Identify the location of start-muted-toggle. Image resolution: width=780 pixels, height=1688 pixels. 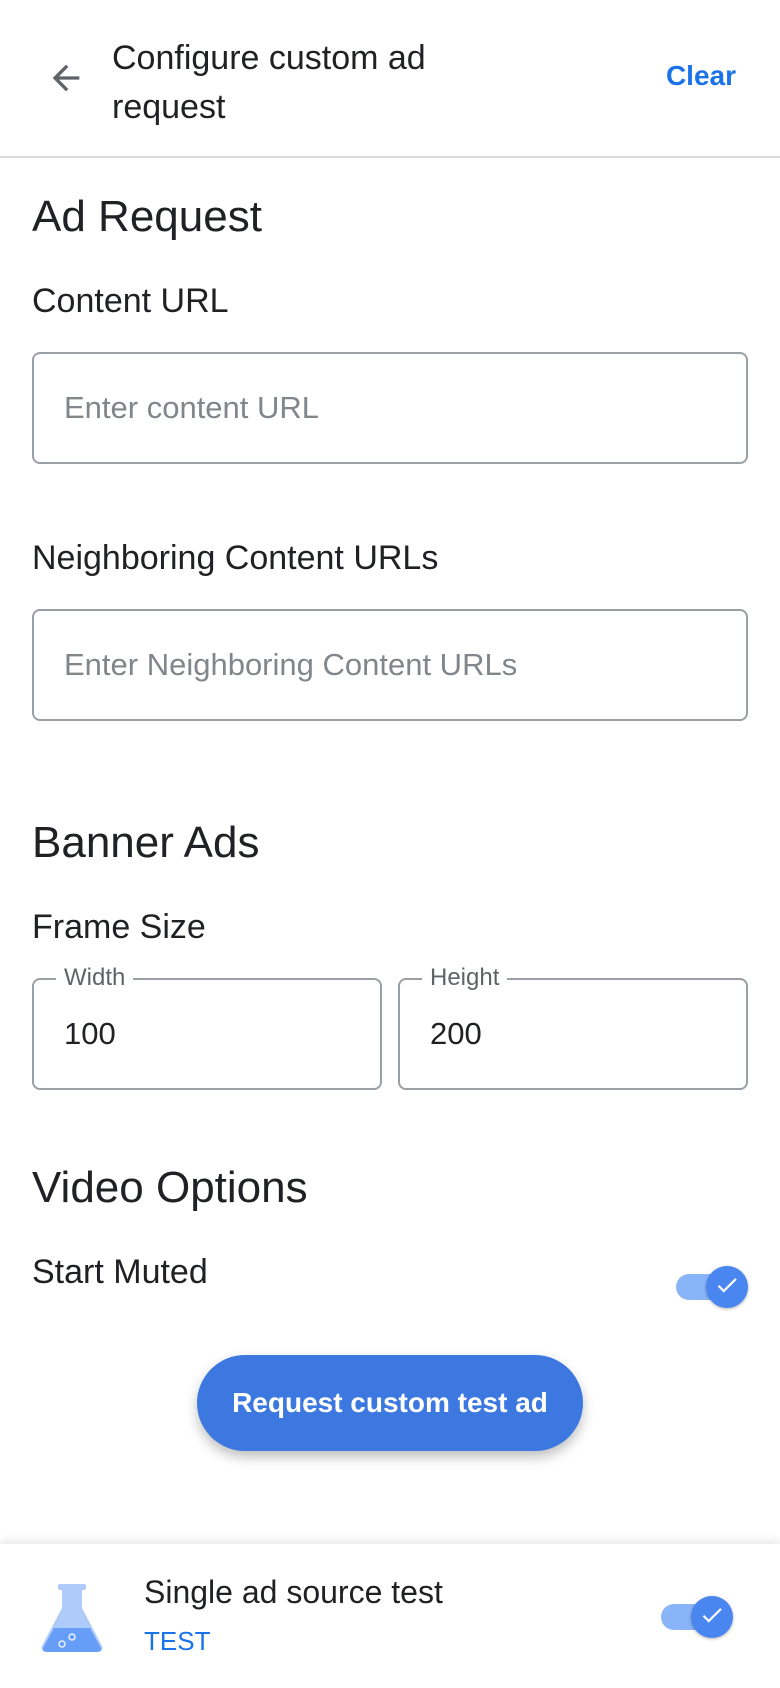
(711, 1286).